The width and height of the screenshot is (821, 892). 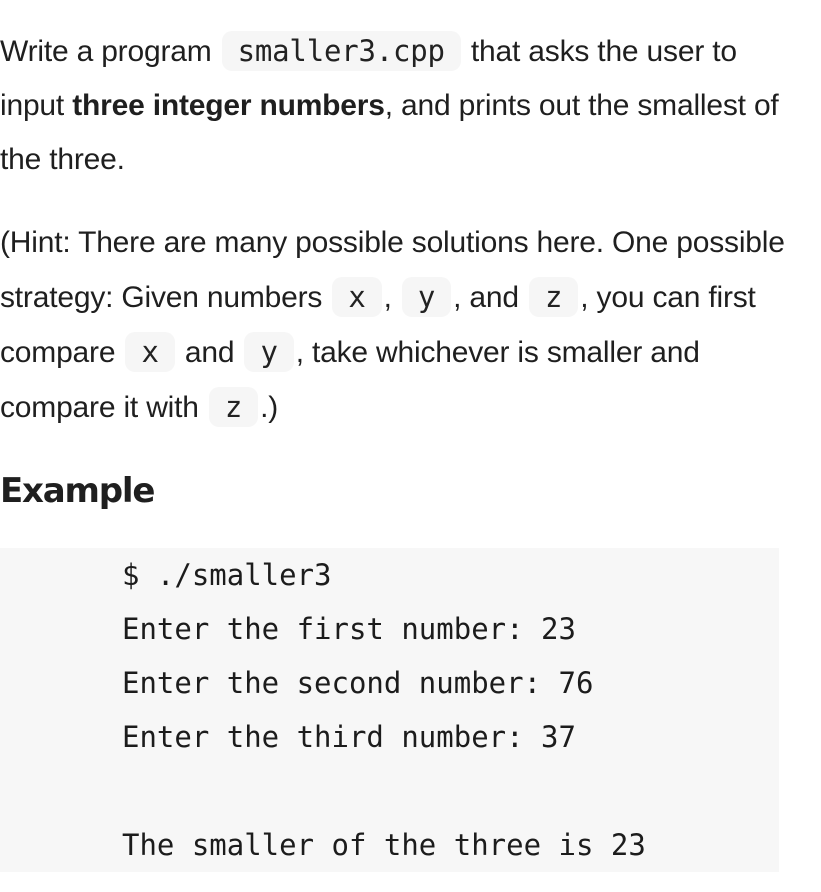 What do you see at coordinates (227, 575) in the screenshot?
I see `code-line-command: $ ./smaller3` at bounding box center [227, 575].